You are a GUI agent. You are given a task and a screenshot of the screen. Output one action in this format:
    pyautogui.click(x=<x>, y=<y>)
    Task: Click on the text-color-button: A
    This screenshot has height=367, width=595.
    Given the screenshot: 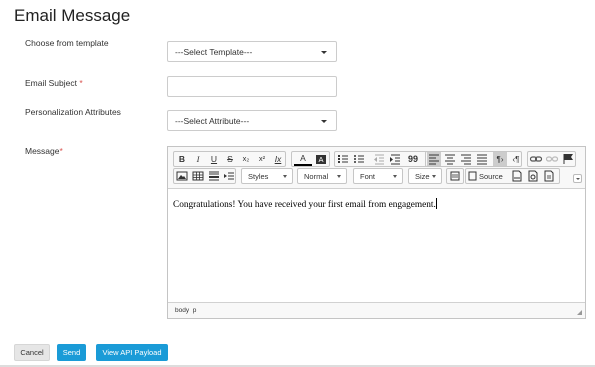 What is the action you would take?
    pyautogui.click(x=303, y=159)
    